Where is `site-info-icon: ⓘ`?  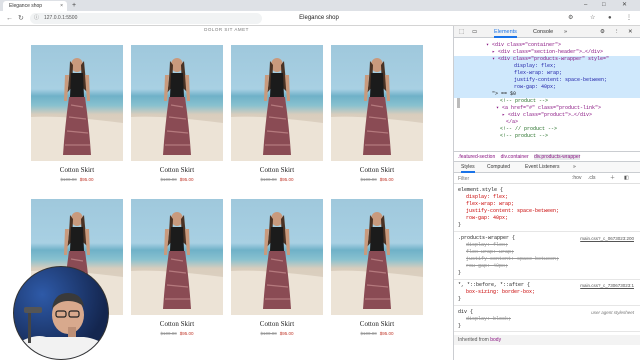 site-info-icon: ⓘ is located at coordinates (36, 18).